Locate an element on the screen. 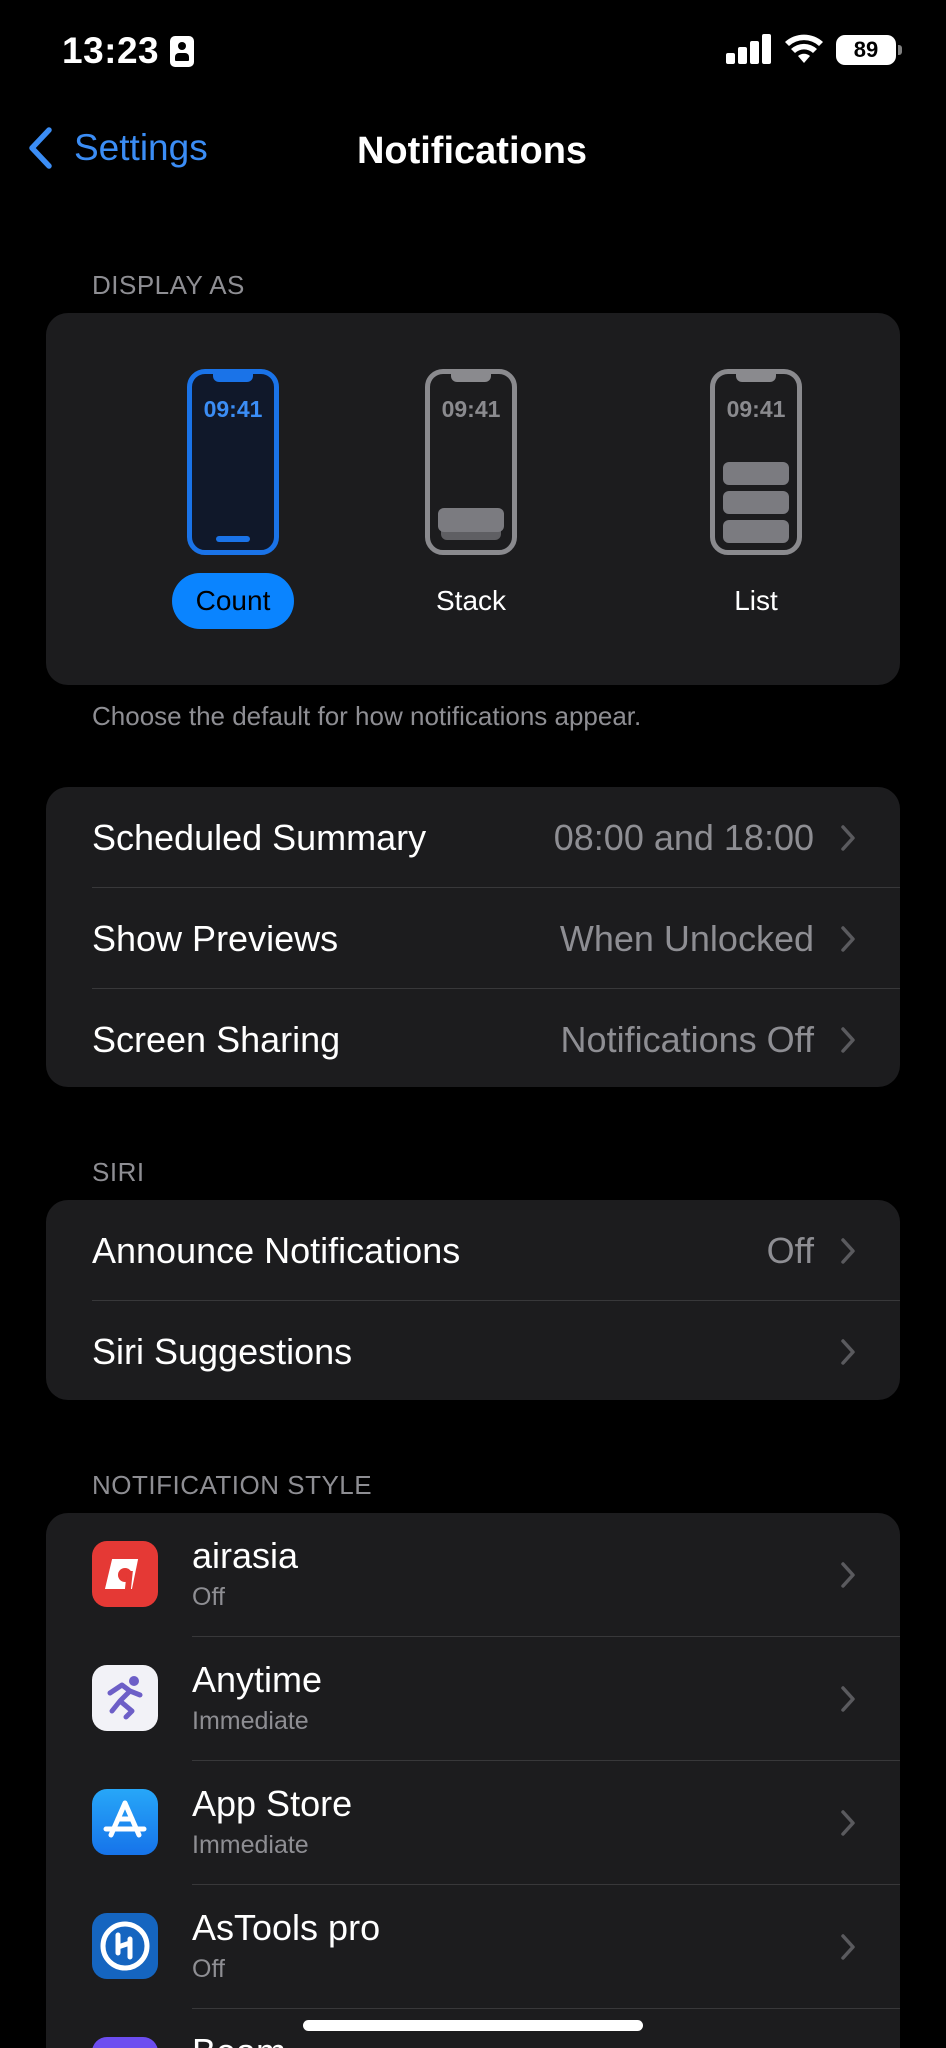 The width and height of the screenshot is (946, 2048). row-siri-suggestions: Siri Suggestions is located at coordinates (473, 1350).